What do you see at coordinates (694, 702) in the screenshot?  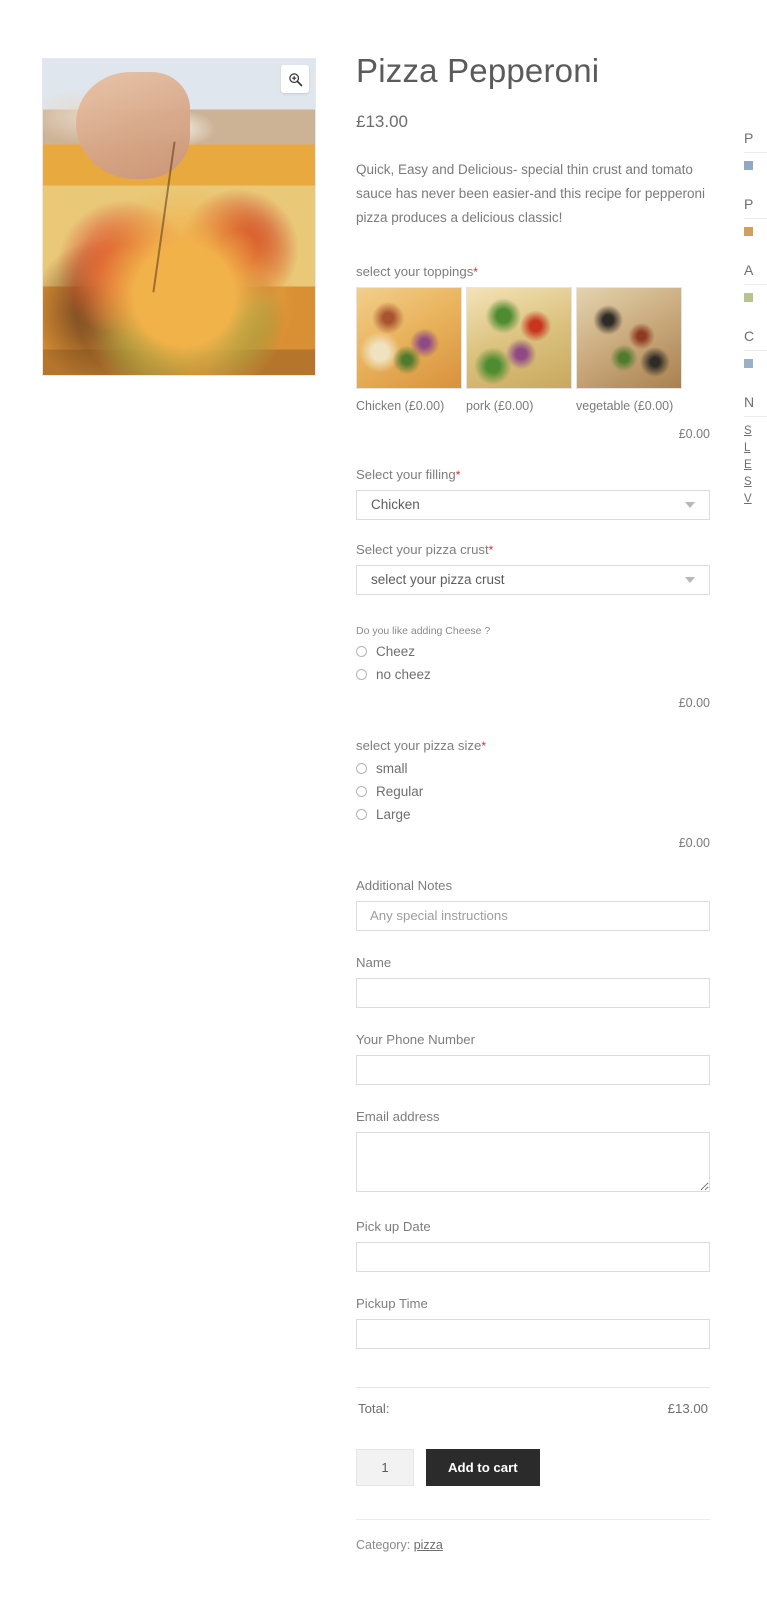 I see `cheese-addon-total: £0.00` at bounding box center [694, 702].